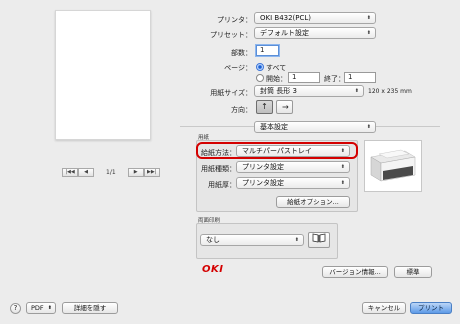 This screenshot has width=460, height=324. I want to click on orientation-label: 方向：, so click(241, 110).